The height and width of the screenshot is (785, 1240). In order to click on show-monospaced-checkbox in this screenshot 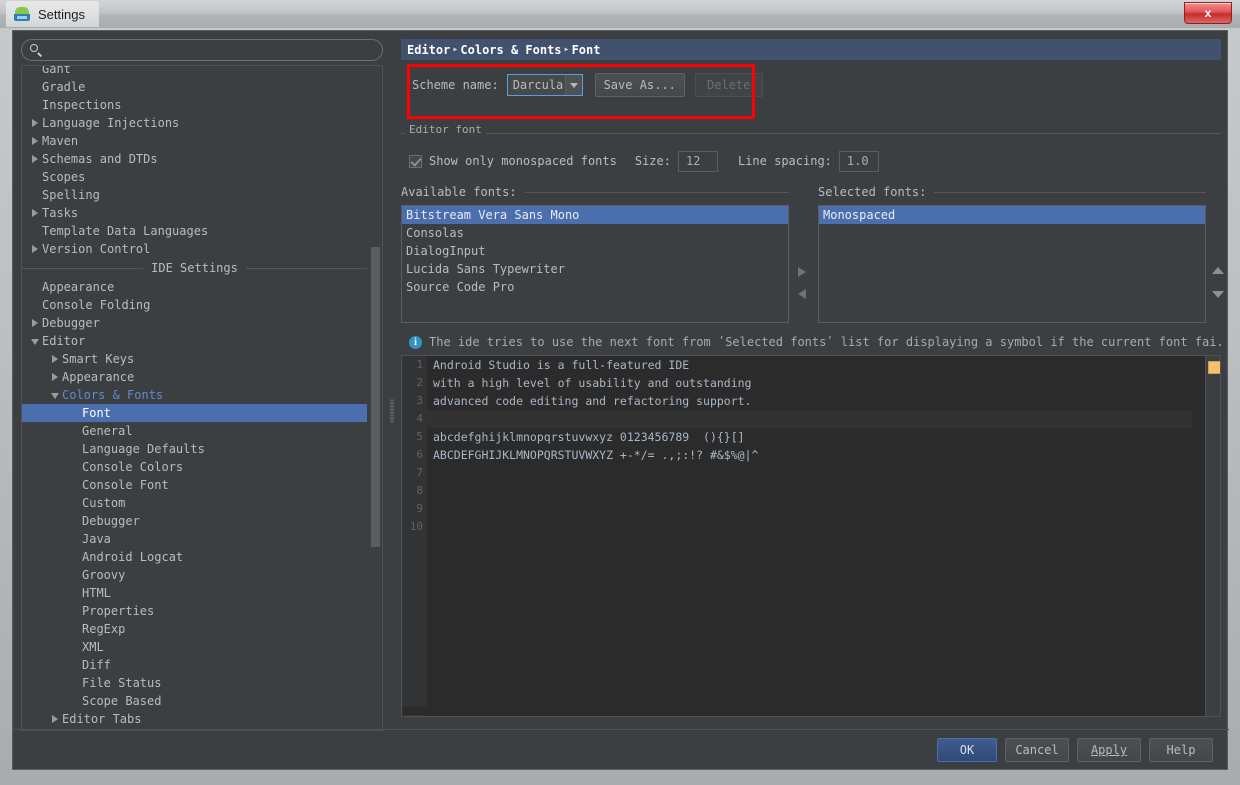, I will do `click(415, 161)`.